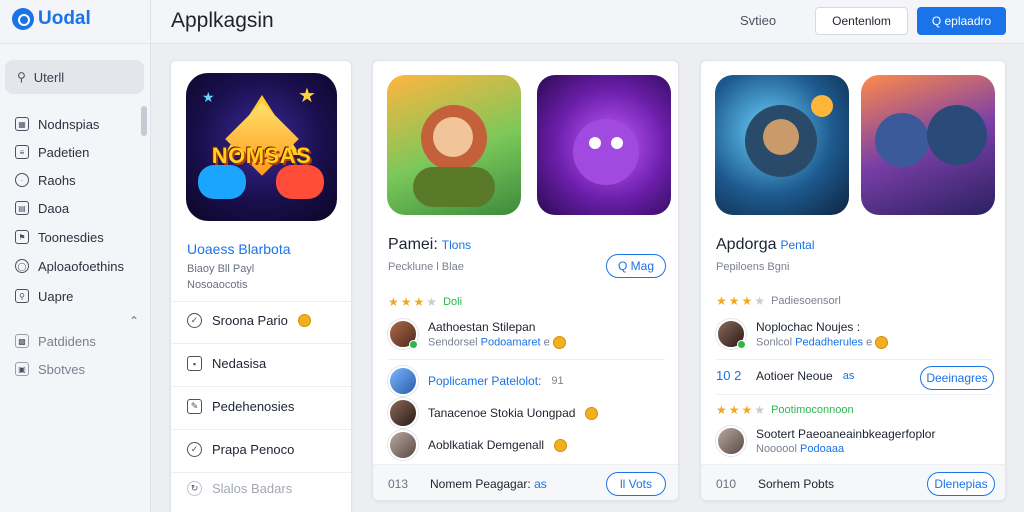 The width and height of the screenshot is (1024, 512). Describe the element at coordinates (69, 266) in the screenshot. I see `sidebar-item-5: ◯ Aploaofoethins` at that location.